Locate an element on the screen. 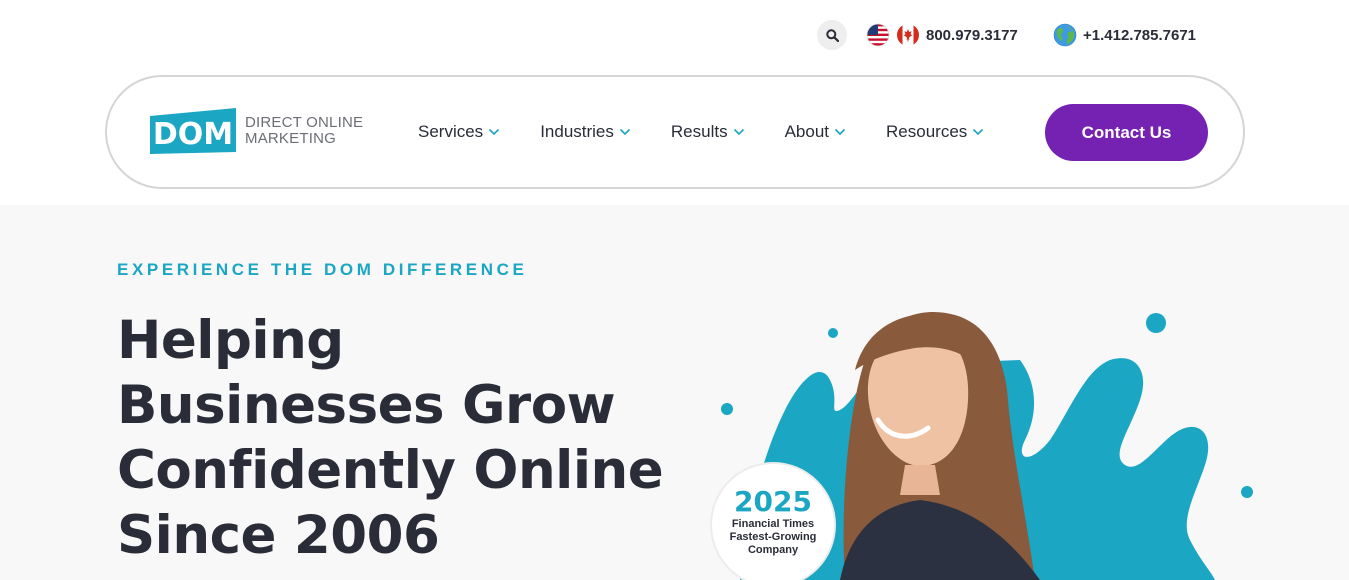  hero-eyebrow: EXPERIENCE THE DOM DIFFERENCE is located at coordinates (322, 269).